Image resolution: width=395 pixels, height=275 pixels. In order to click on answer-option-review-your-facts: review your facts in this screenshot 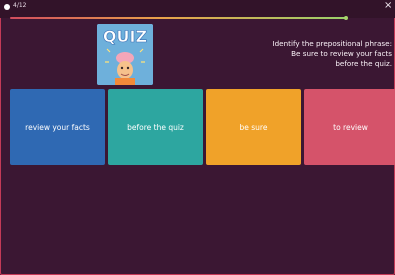, I will do `click(57, 127)`.